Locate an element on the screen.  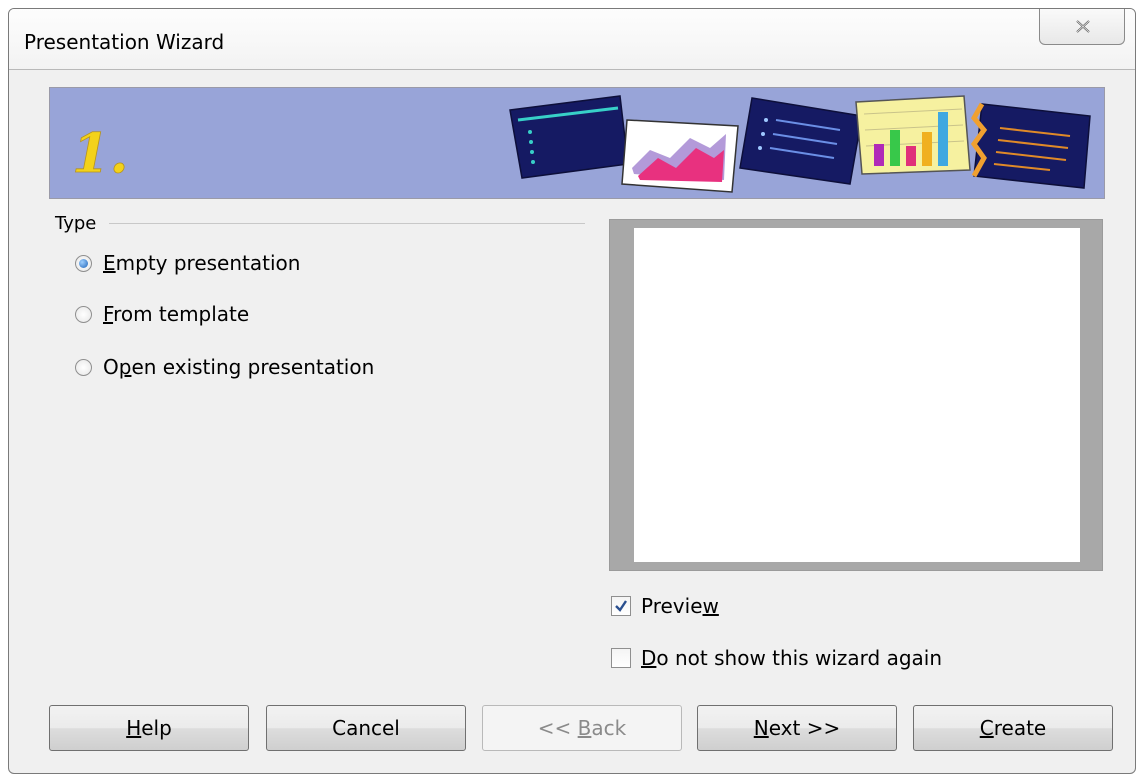
radio-button-checked is located at coordinates (83, 263).